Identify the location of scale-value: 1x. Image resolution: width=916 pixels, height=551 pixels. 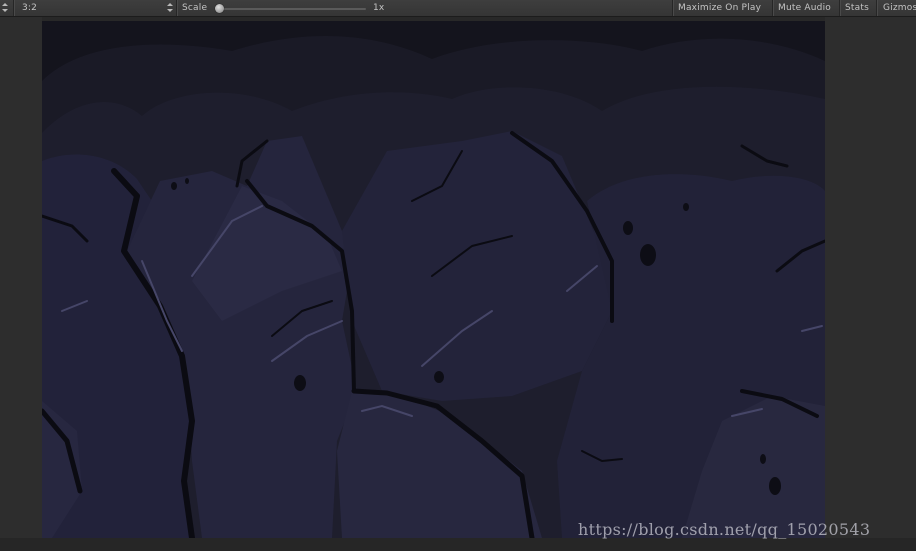
(379, 8).